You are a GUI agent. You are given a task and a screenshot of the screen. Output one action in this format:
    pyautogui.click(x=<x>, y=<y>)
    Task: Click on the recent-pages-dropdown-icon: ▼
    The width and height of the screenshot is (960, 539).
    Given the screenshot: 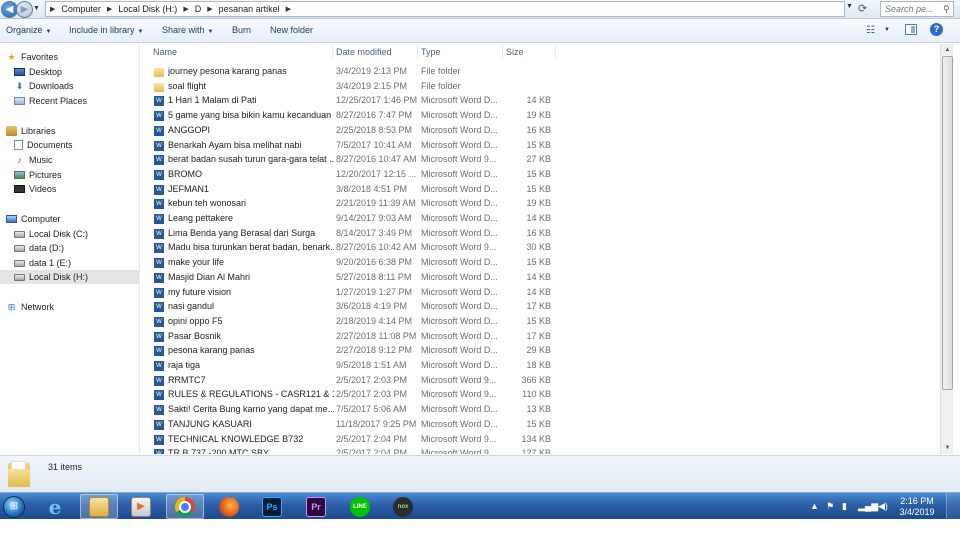 What is the action you would take?
    pyautogui.click(x=37, y=9)
    